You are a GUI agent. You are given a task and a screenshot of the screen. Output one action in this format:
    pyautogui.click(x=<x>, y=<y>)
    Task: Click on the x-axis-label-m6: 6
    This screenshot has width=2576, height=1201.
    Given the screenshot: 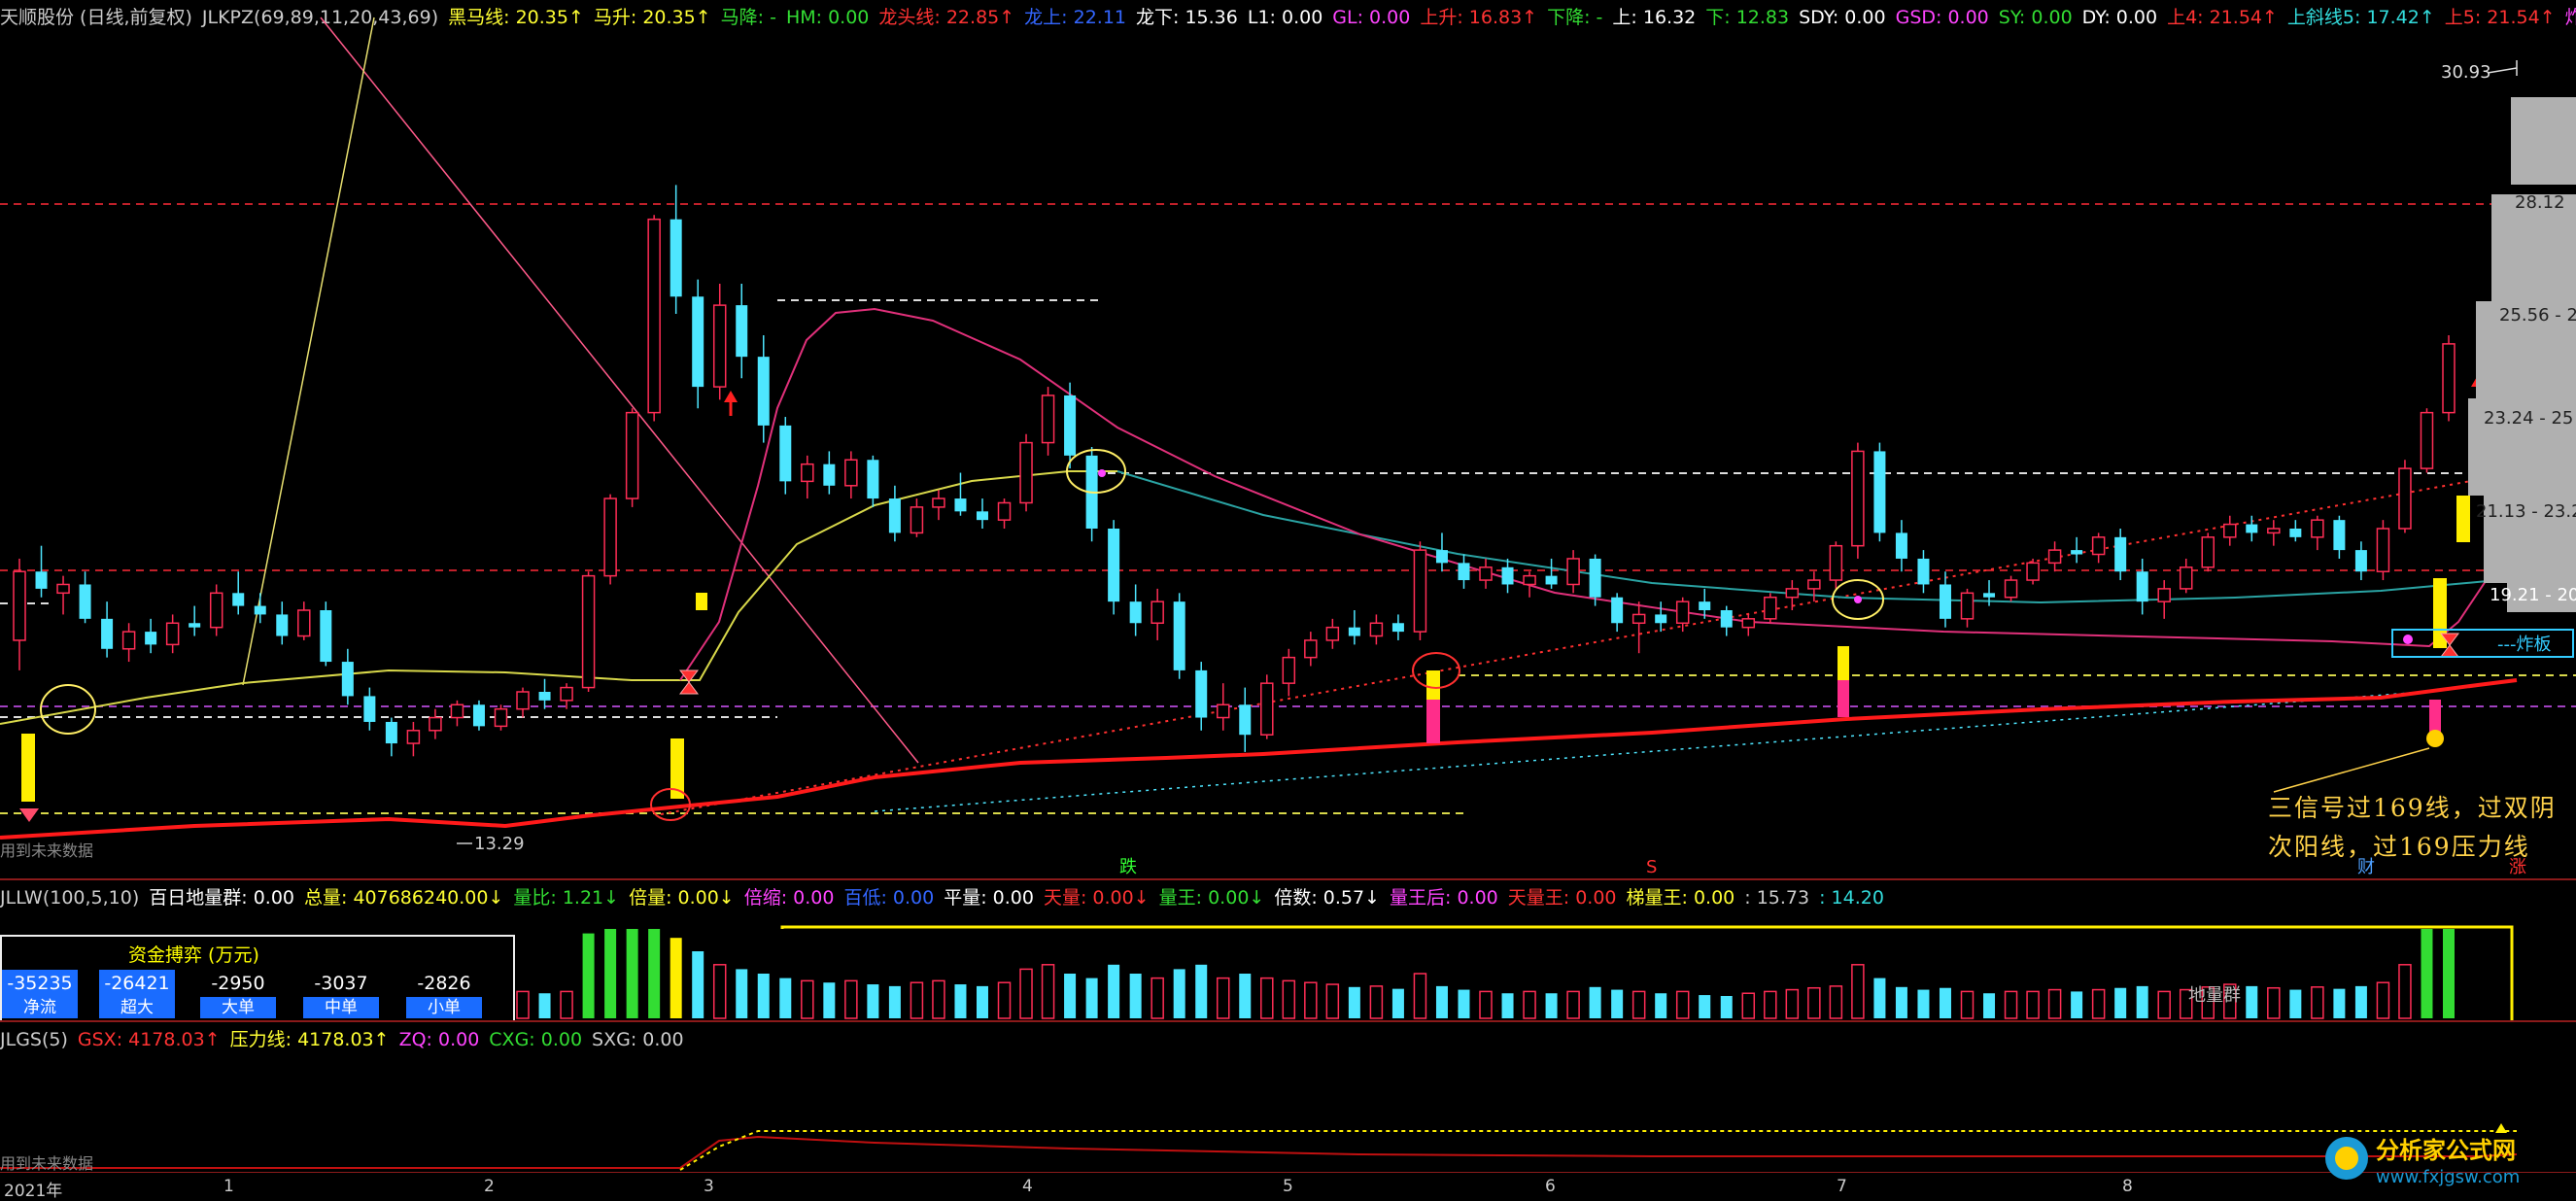 What is the action you would take?
    pyautogui.click(x=1551, y=1187)
    